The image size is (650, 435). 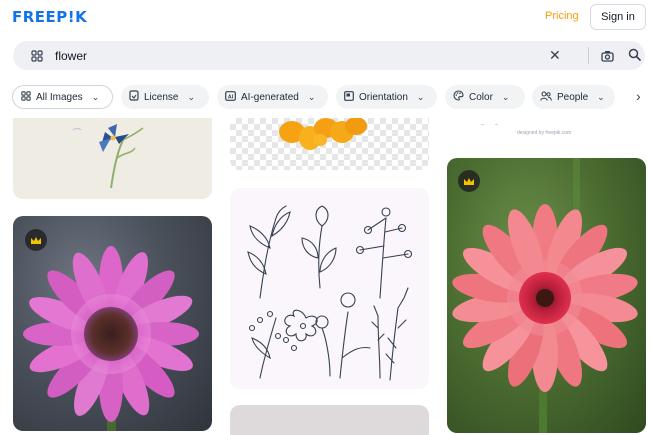 I want to click on filter-ai-generated: AI AI-generated ⌄, so click(x=272, y=97).